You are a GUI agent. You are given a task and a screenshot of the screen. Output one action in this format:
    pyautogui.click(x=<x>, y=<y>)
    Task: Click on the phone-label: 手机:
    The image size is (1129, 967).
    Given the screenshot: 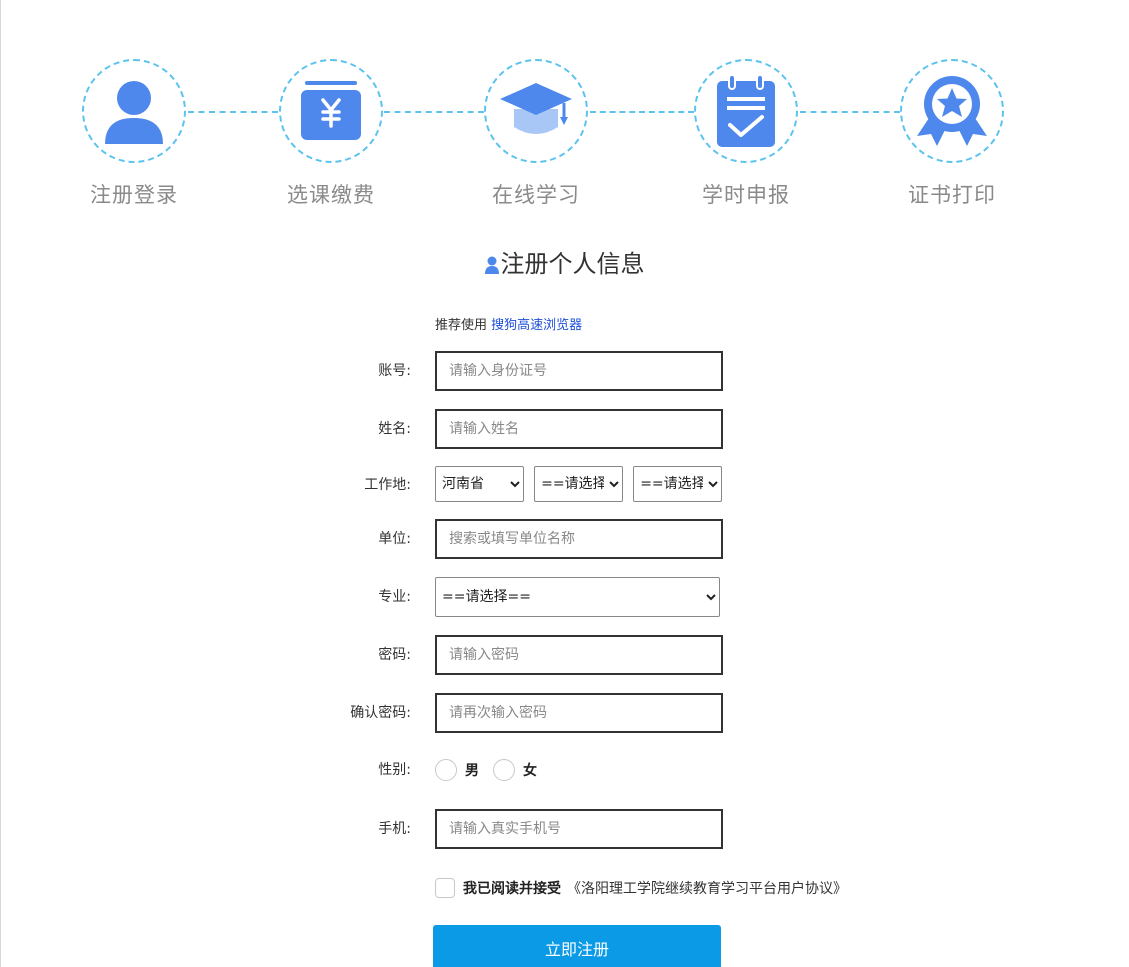 What is the action you would take?
    pyautogui.click(x=394, y=829)
    